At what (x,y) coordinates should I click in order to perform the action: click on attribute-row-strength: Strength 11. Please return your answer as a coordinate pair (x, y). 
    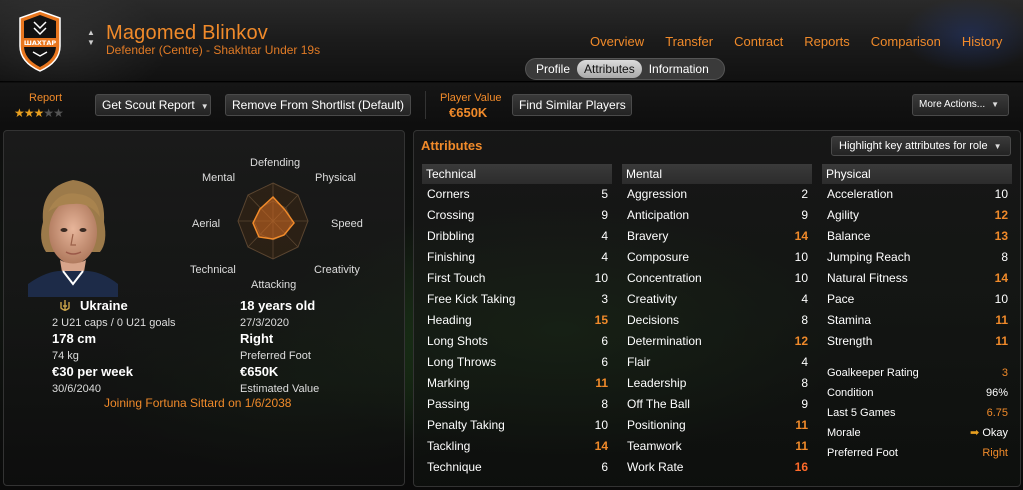
    Looking at the image, I should click on (917, 341).